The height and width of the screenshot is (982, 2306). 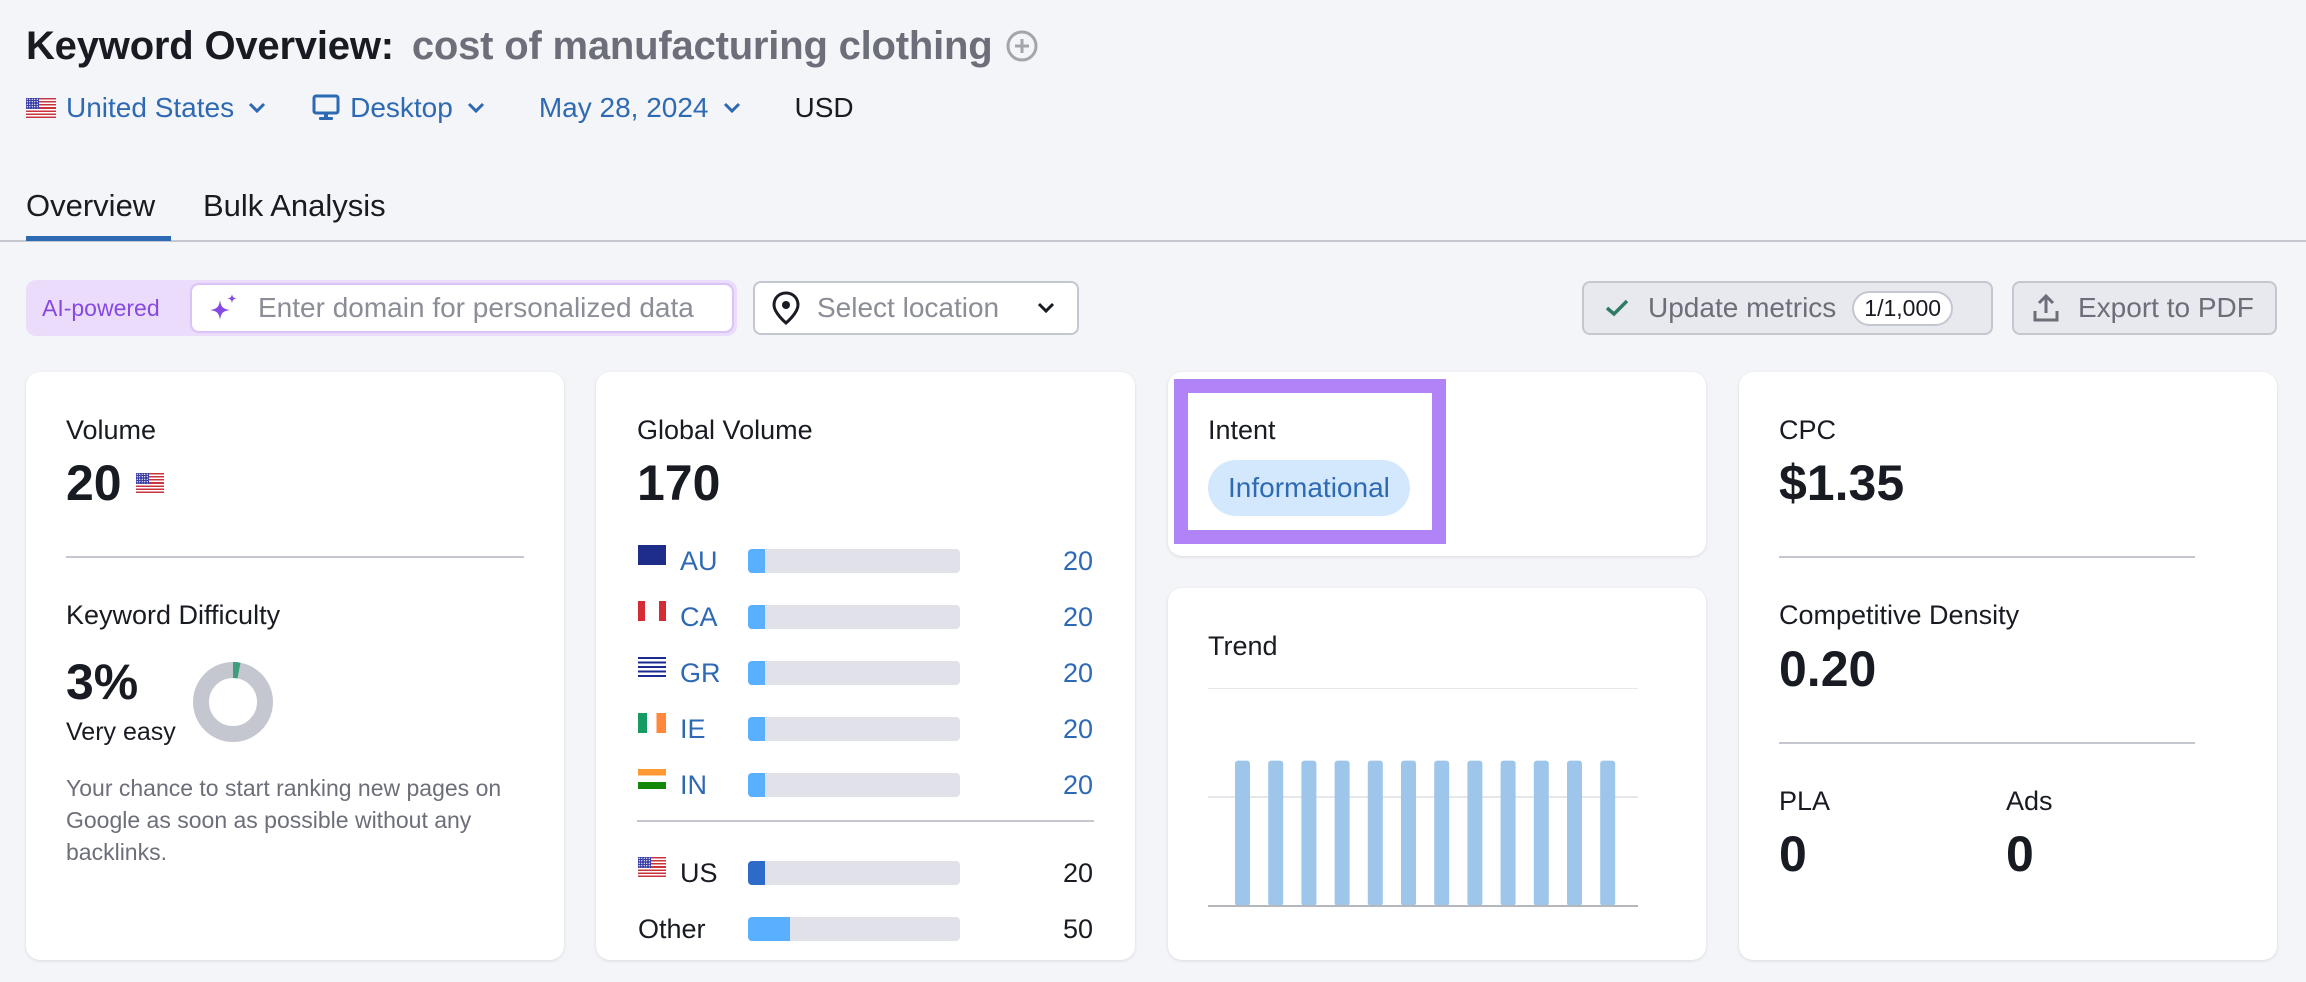 I want to click on plus-circle-icon, so click(x=1022, y=46).